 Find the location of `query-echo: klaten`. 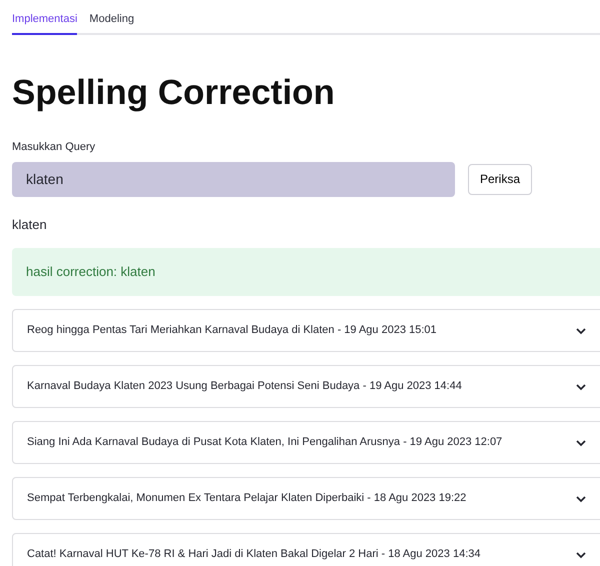

query-echo: klaten is located at coordinates (30, 225).